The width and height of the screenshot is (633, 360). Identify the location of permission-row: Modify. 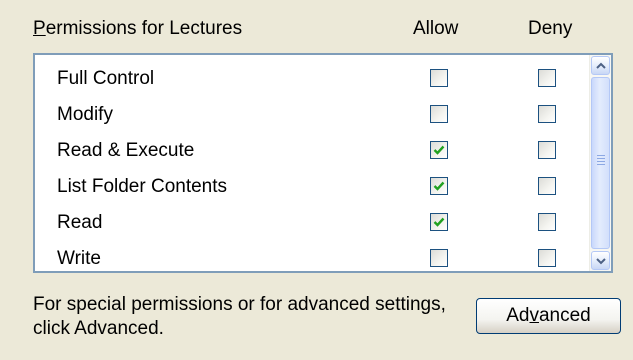
(312, 115).